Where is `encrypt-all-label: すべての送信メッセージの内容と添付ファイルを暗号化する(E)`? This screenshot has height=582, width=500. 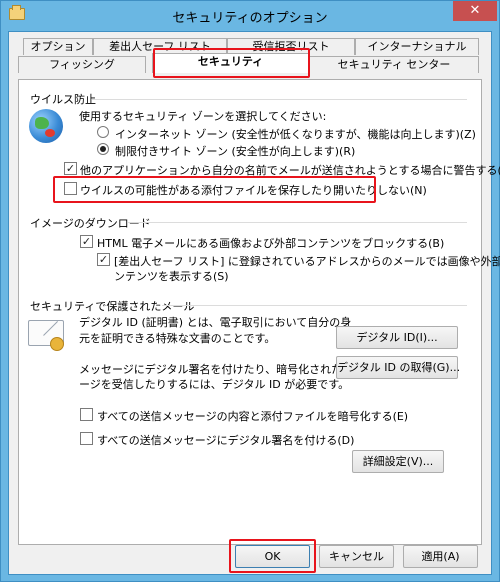 encrypt-all-label: すべての送信メッセージの内容と添付ファイルを暗号化する(E) is located at coordinates (252, 416).